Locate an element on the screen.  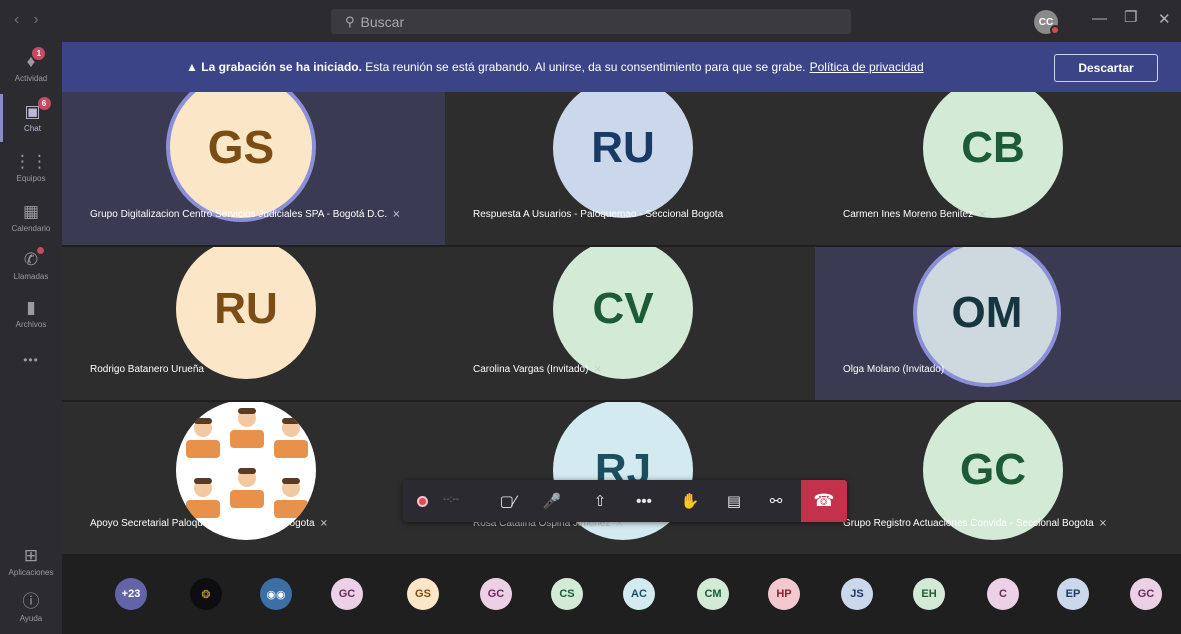
rail-item-actividad: ♦ 1 Actividad is located at coordinates (31, 68).